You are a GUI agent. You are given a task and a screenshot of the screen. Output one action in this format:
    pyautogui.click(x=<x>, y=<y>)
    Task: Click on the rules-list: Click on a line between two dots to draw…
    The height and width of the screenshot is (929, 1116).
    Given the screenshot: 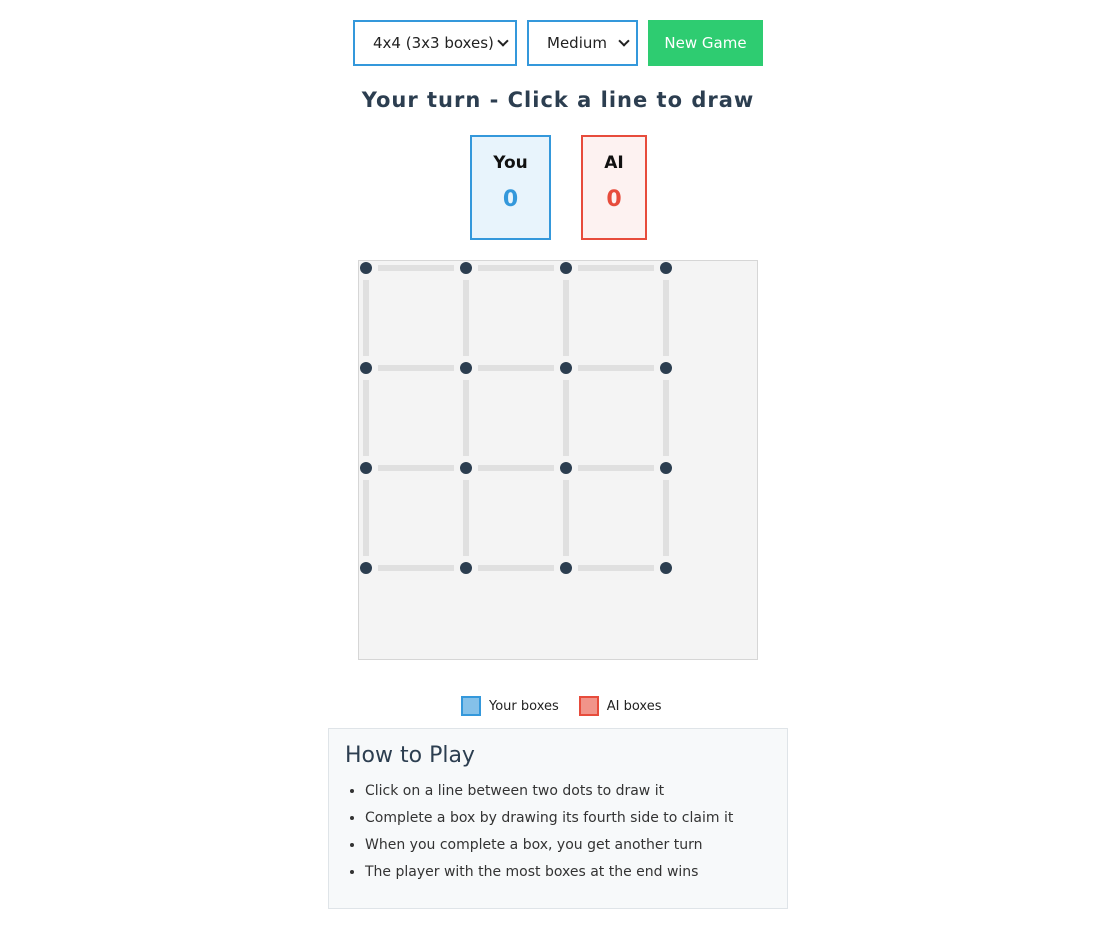 What is the action you would take?
    pyautogui.click(x=558, y=832)
    